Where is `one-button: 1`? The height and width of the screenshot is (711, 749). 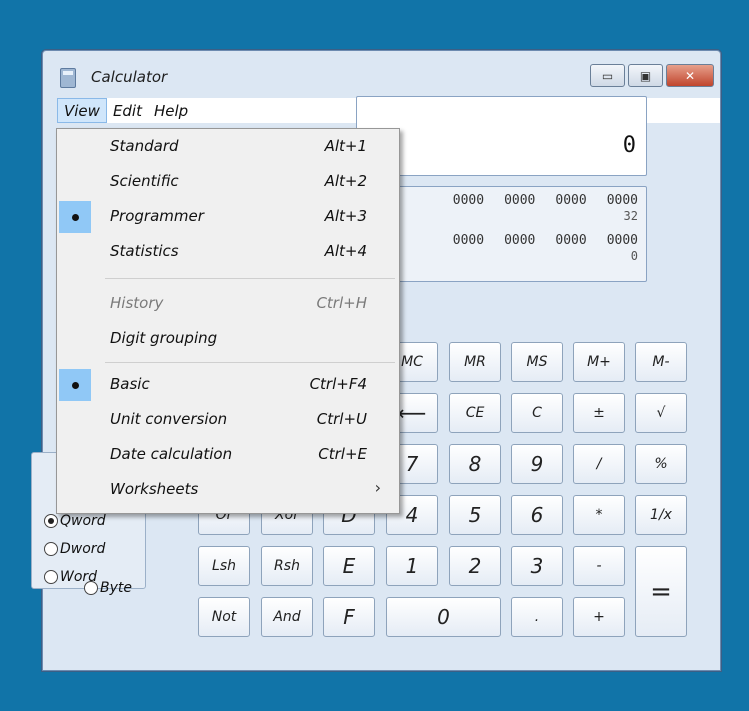
one-button: 1 is located at coordinates (412, 566).